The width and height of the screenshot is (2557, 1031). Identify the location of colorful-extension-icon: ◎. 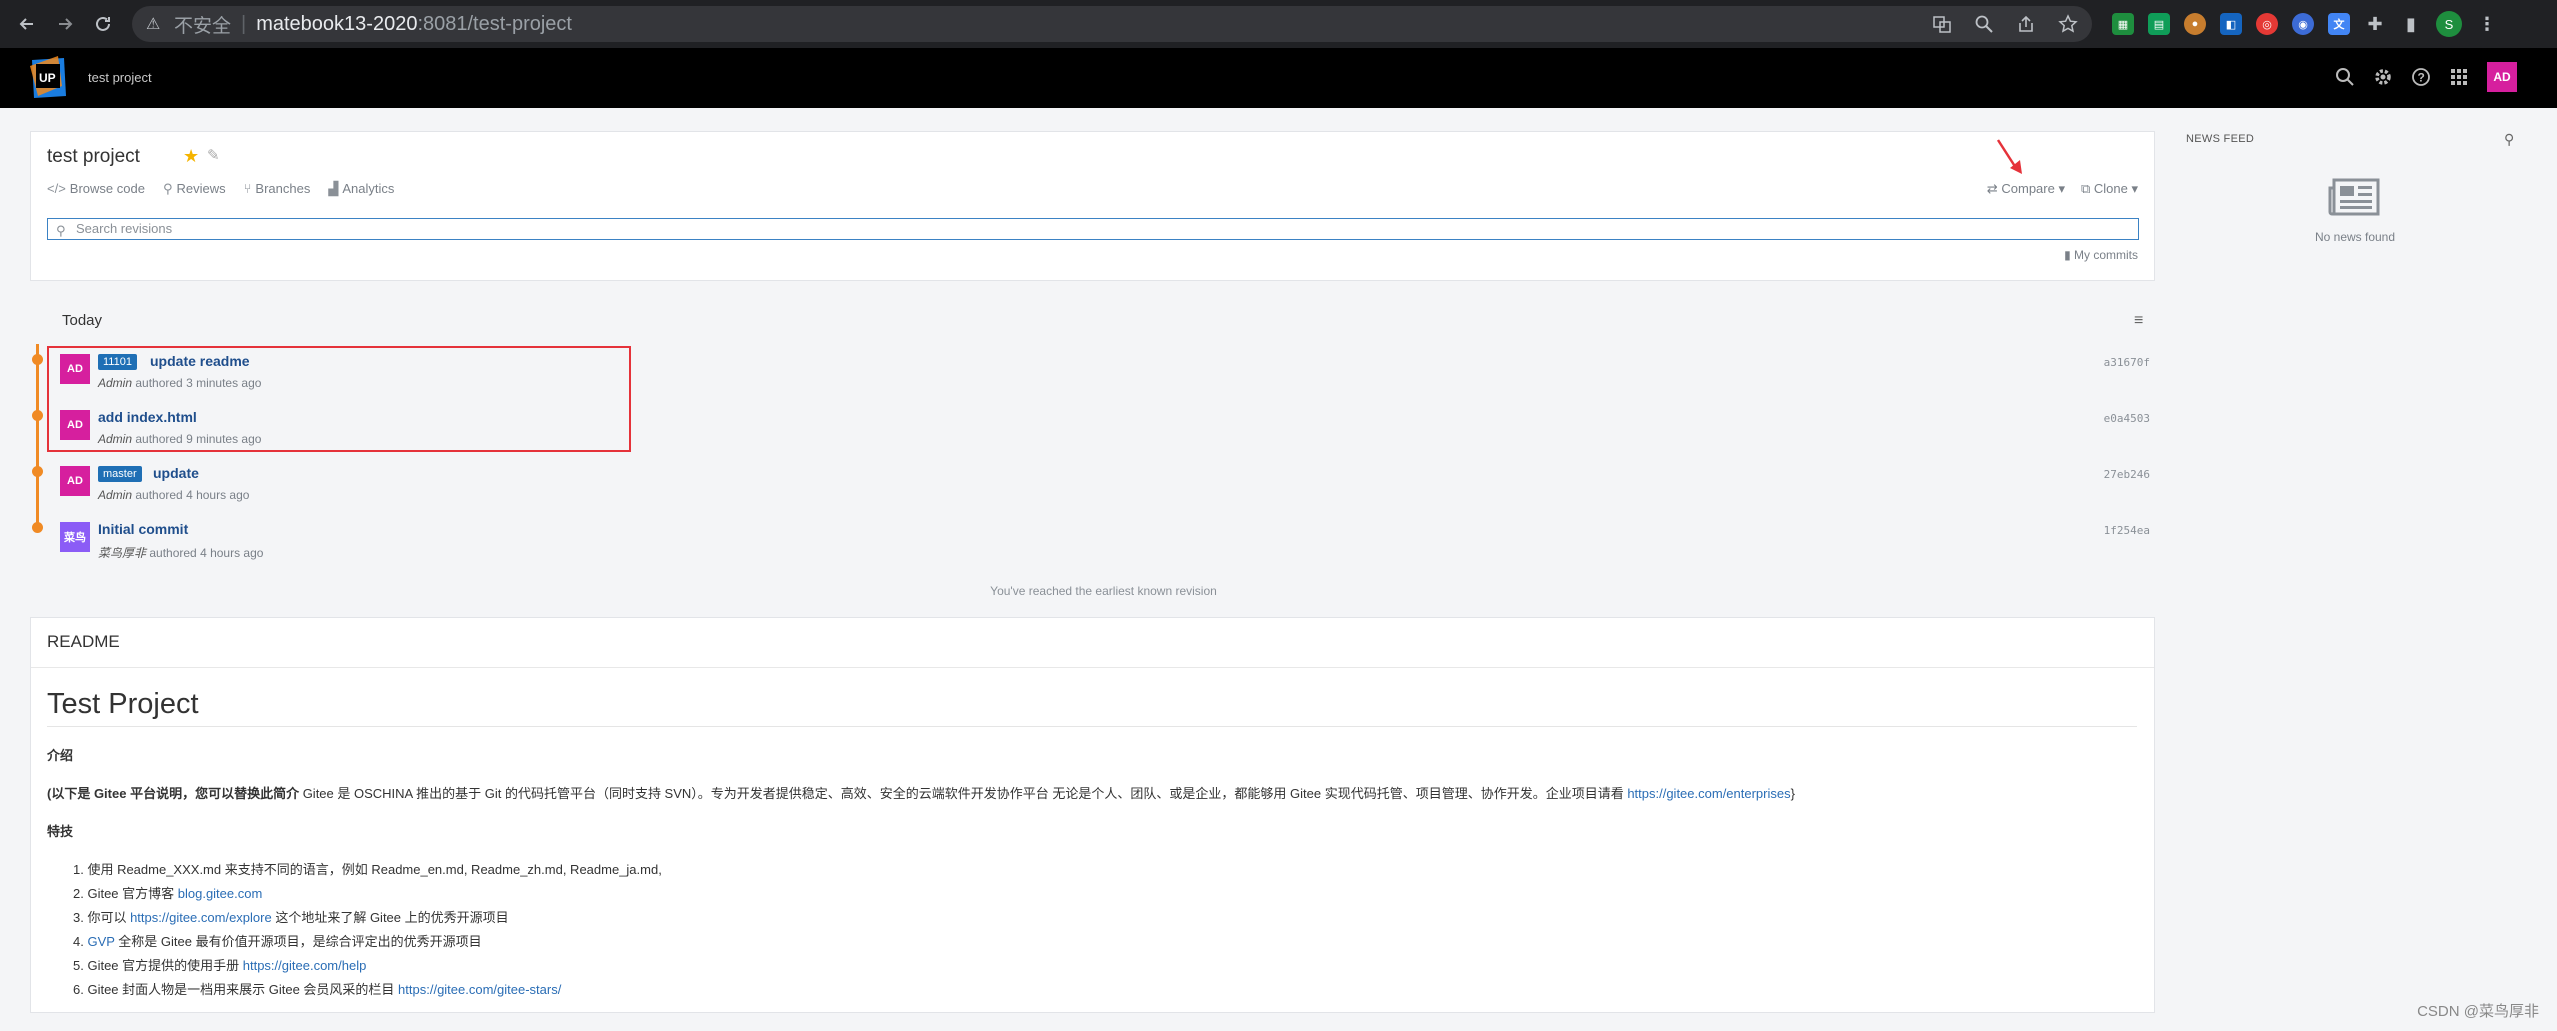
(2267, 24).